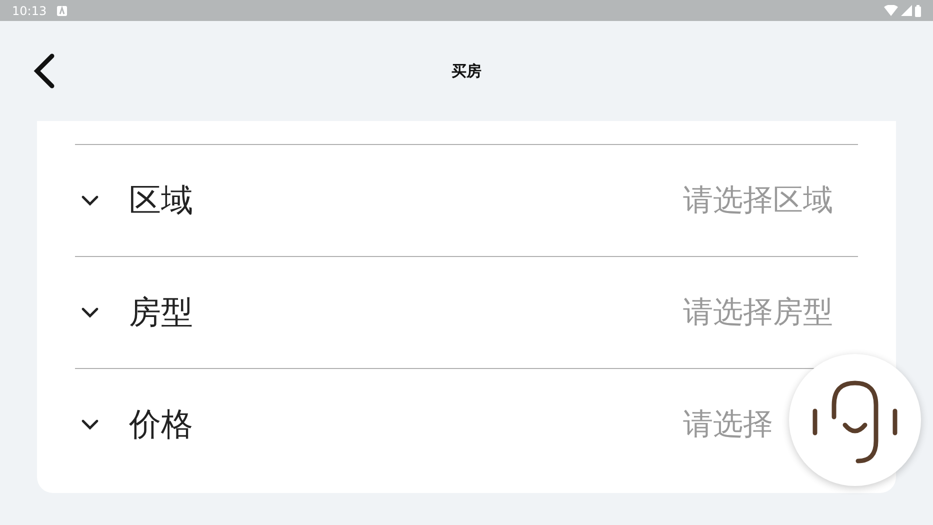 The width and height of the screenshot is (933, 525). Describe the element at coordinates (161, 312) in the screenshot. I see `filter-label: 房型` at that location.